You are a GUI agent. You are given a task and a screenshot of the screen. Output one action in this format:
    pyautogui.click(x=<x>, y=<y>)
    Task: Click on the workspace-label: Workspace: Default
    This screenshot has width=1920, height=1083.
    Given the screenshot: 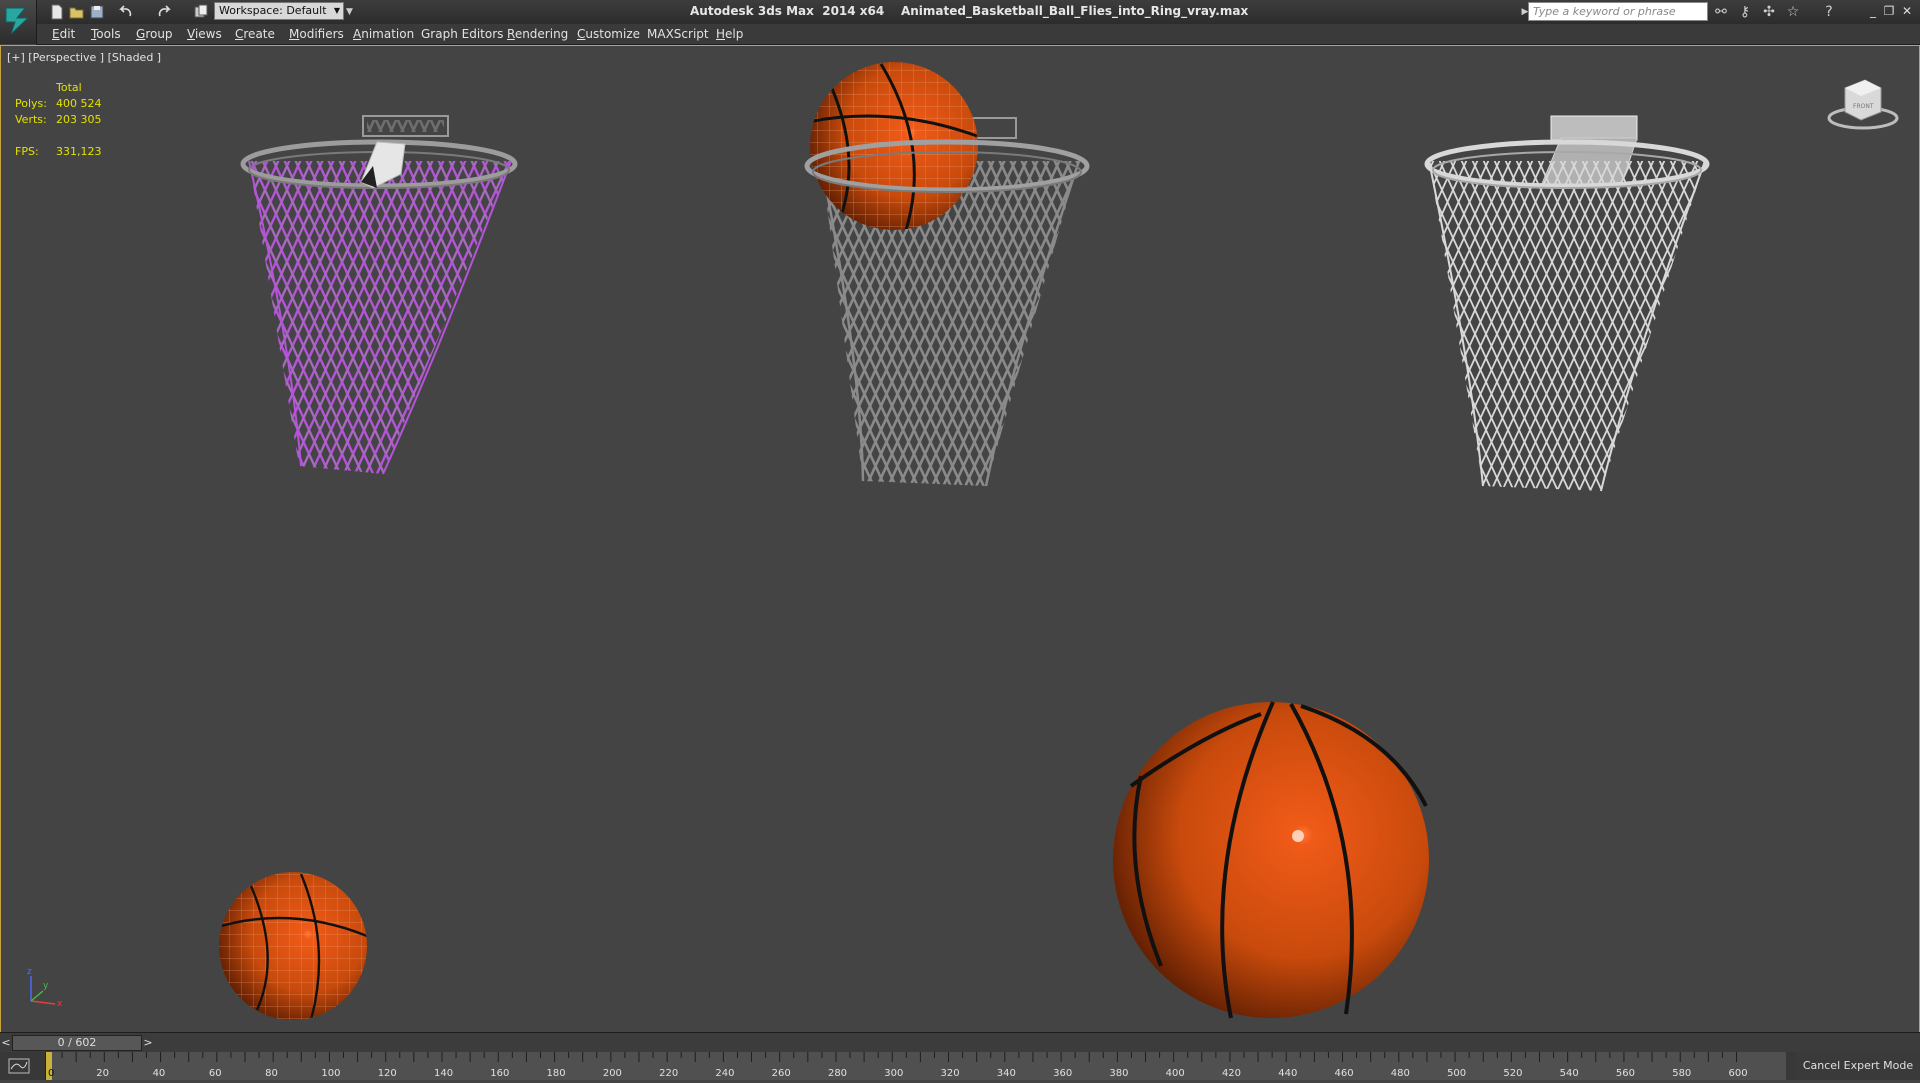 What is the action you would take?
    pyautogui.click(x=273, y=10)
    